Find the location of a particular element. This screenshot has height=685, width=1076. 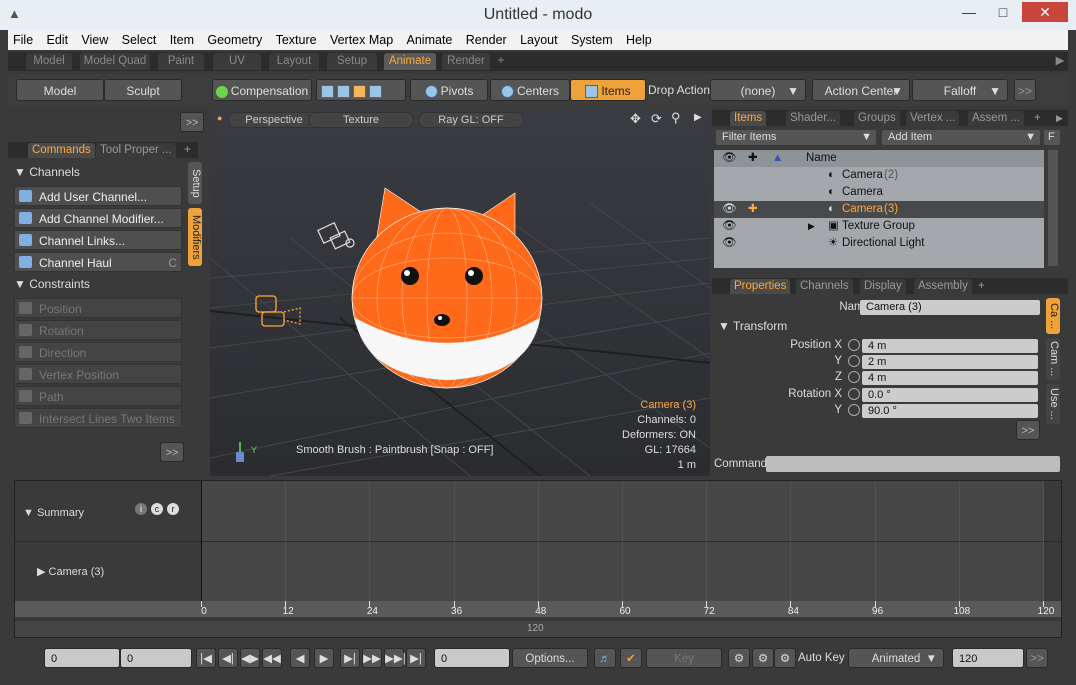

layout-tab-model-quad: Model Quad is located at coordinates (115, 61).